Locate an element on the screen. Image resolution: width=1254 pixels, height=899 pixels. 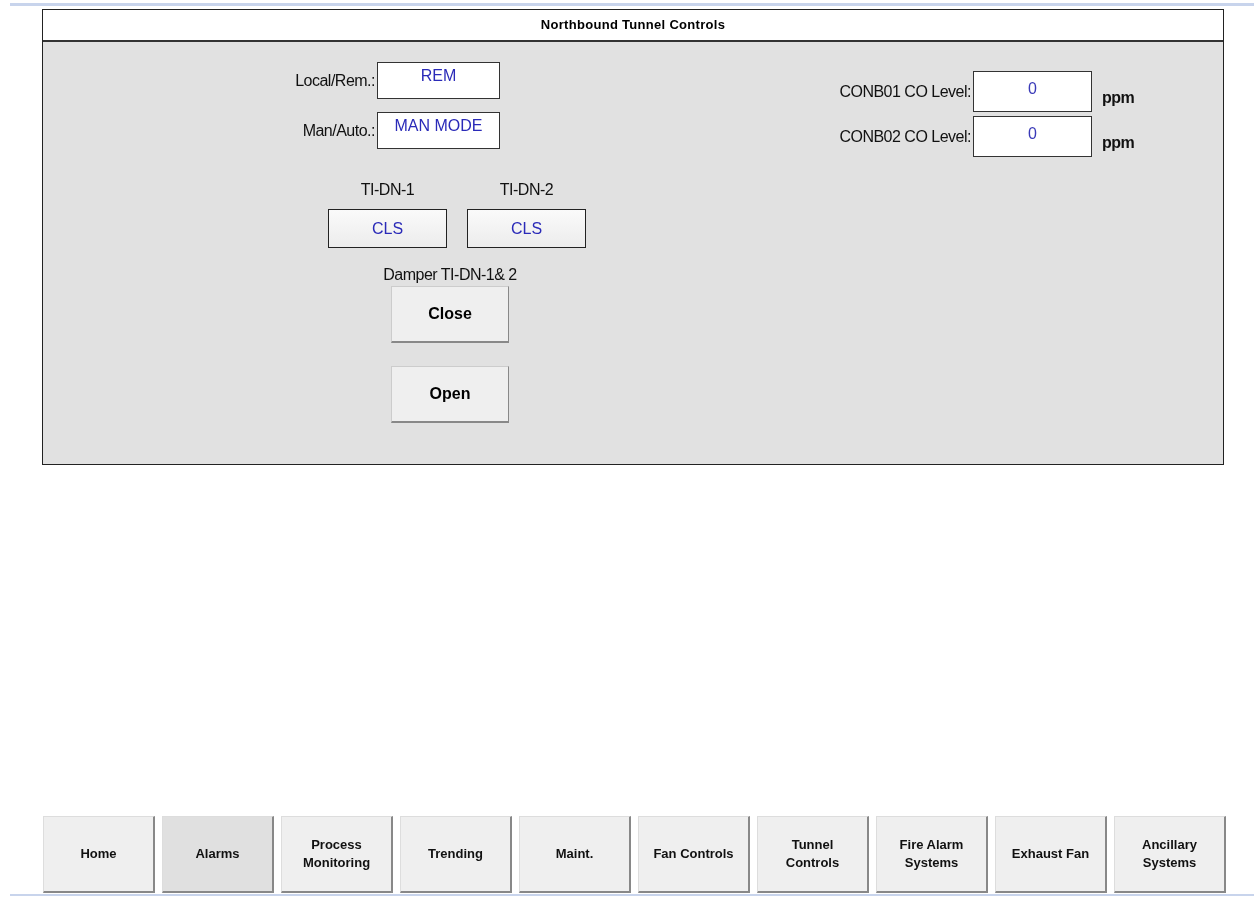
damper-label: TI-DN-2 is located at coordinates (526, 190).